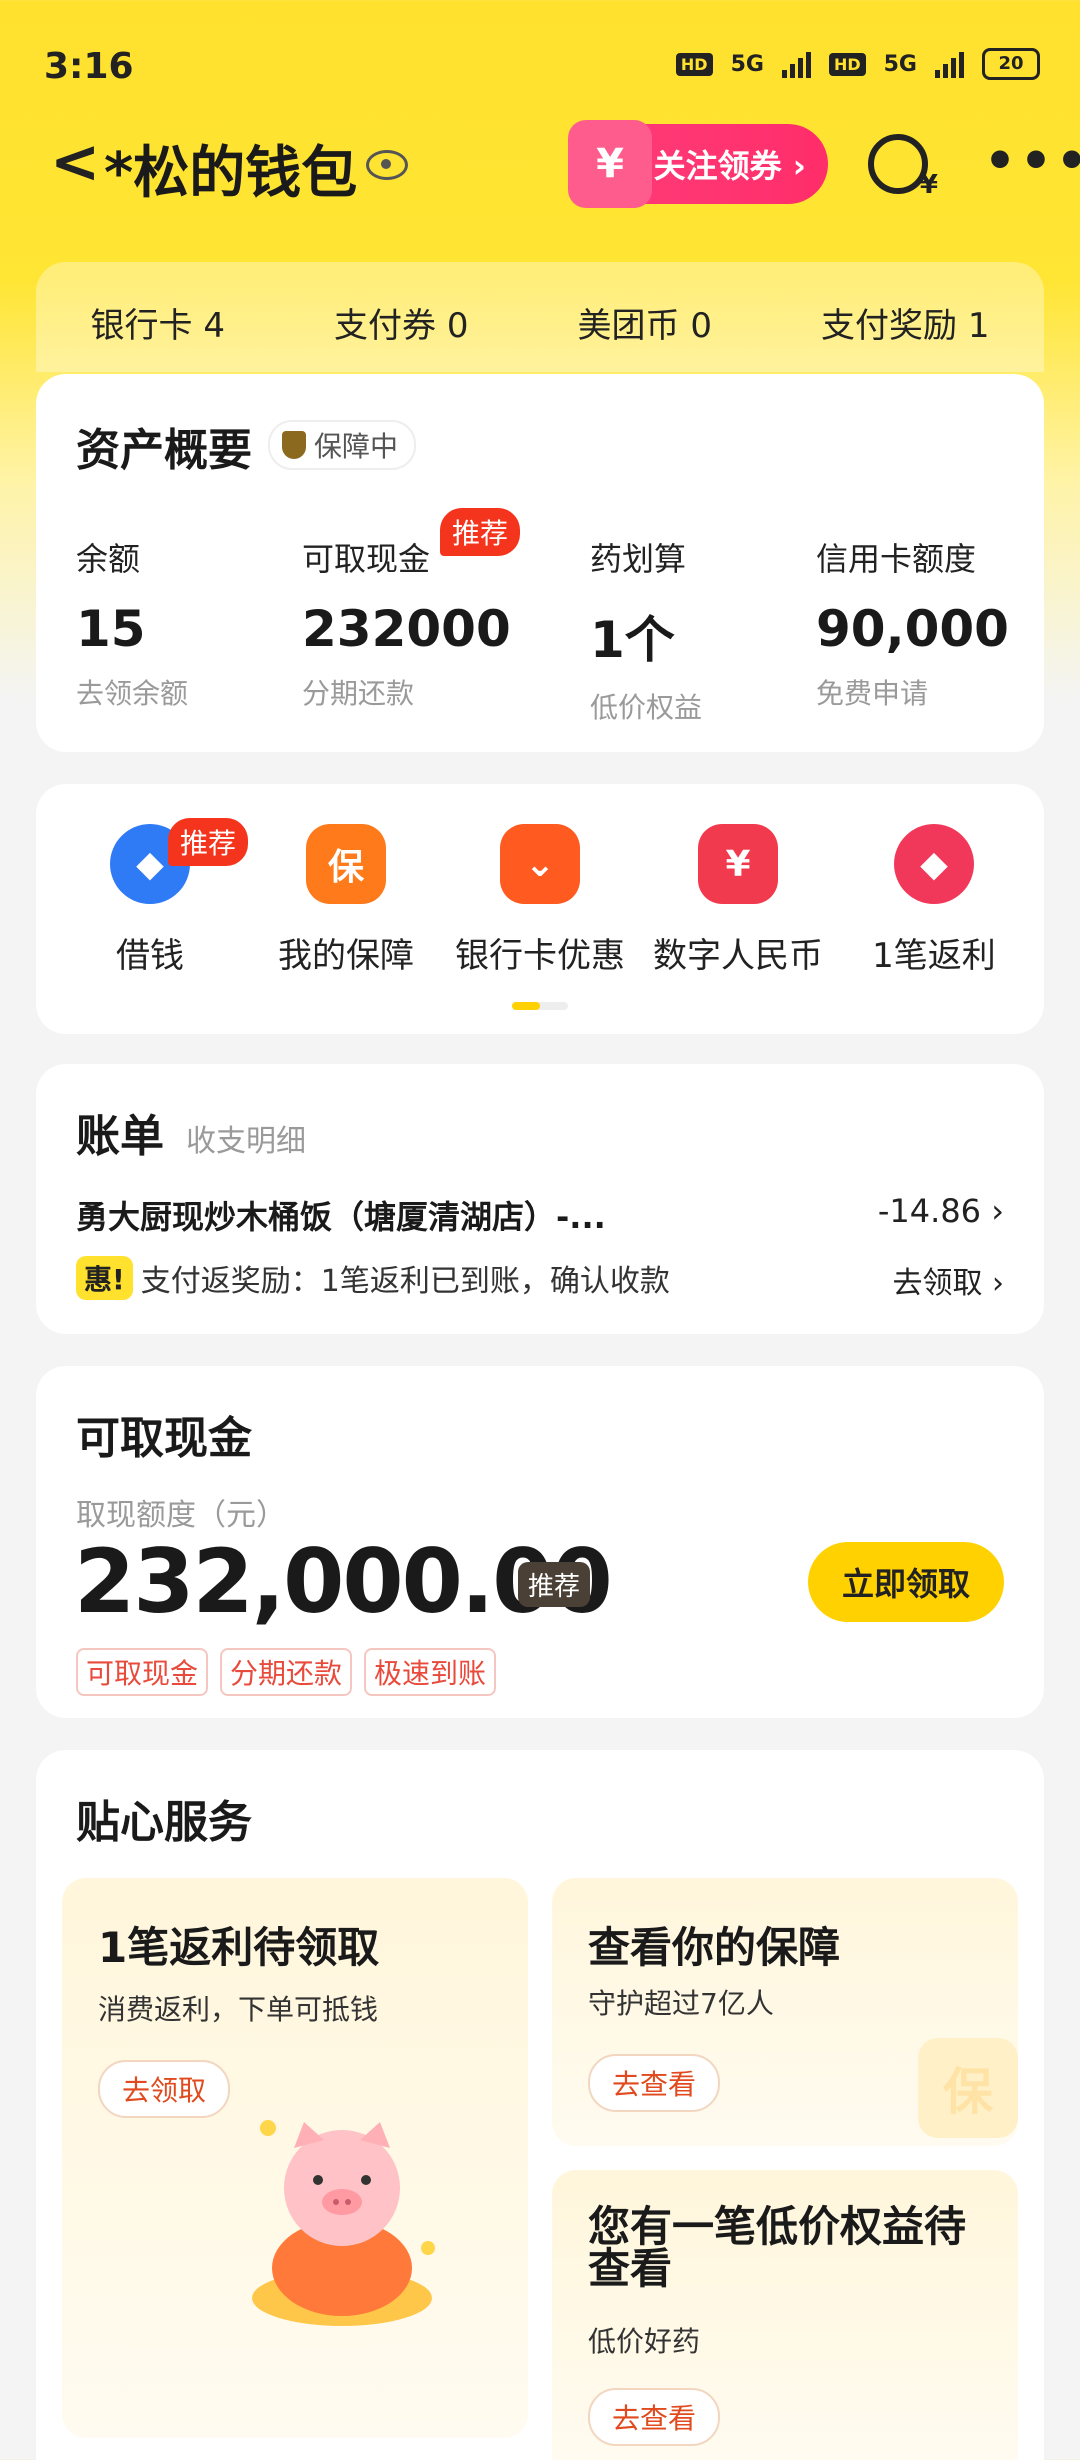 The width and height of the screenshot is (1080, 2460). I want to click on service-title: 您有一笔低价权益待查看, so click(777, 2247).